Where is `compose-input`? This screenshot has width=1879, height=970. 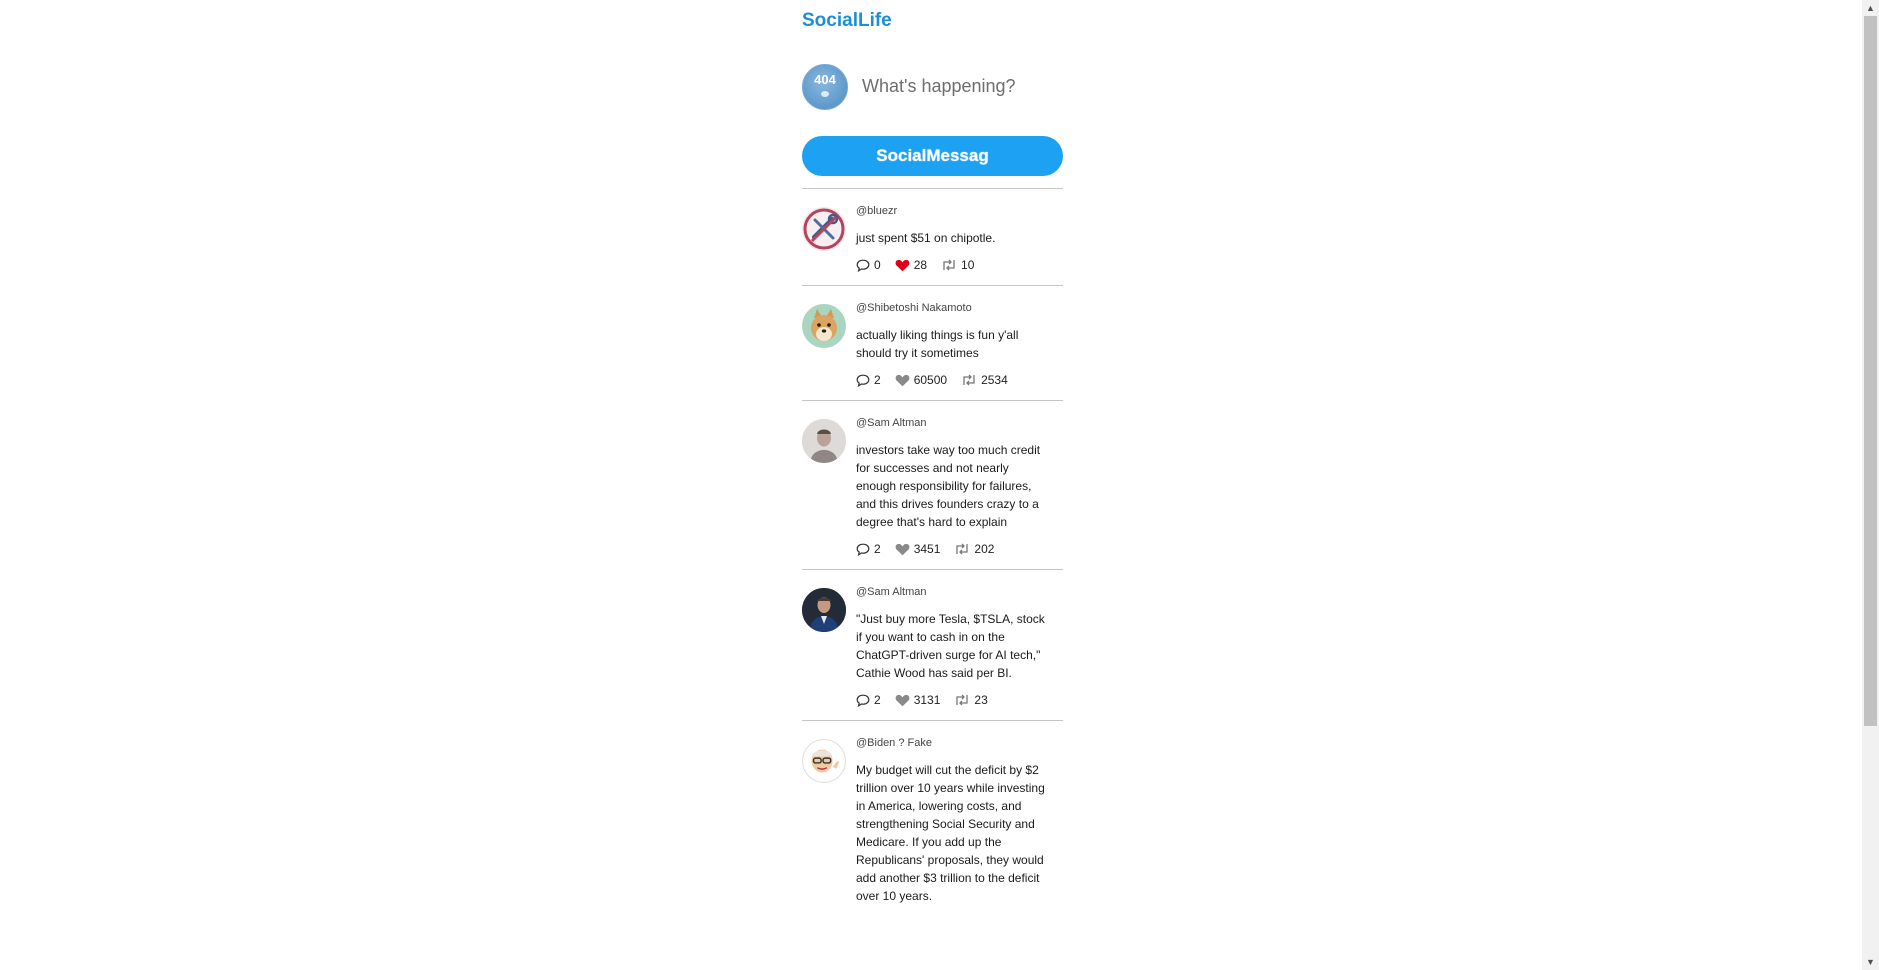 compose-input is located at coordinates (960, 86).